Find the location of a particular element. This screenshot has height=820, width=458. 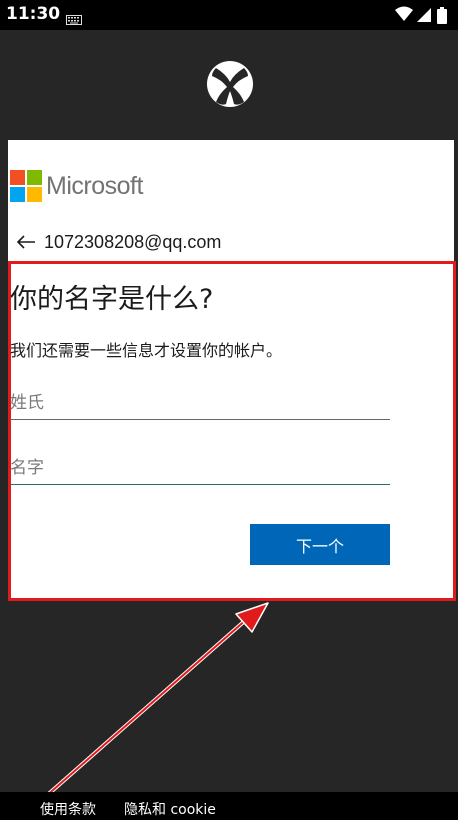

status-bar: 11:30 is located at coordinates (229, 15).